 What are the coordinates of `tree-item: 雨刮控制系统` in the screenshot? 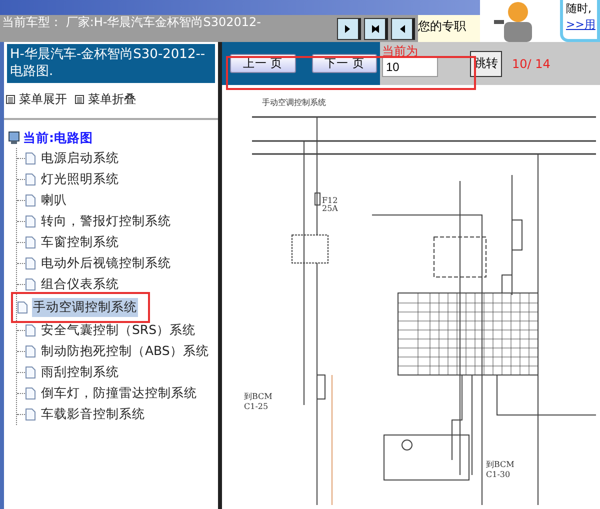 It's located at (80, 372).